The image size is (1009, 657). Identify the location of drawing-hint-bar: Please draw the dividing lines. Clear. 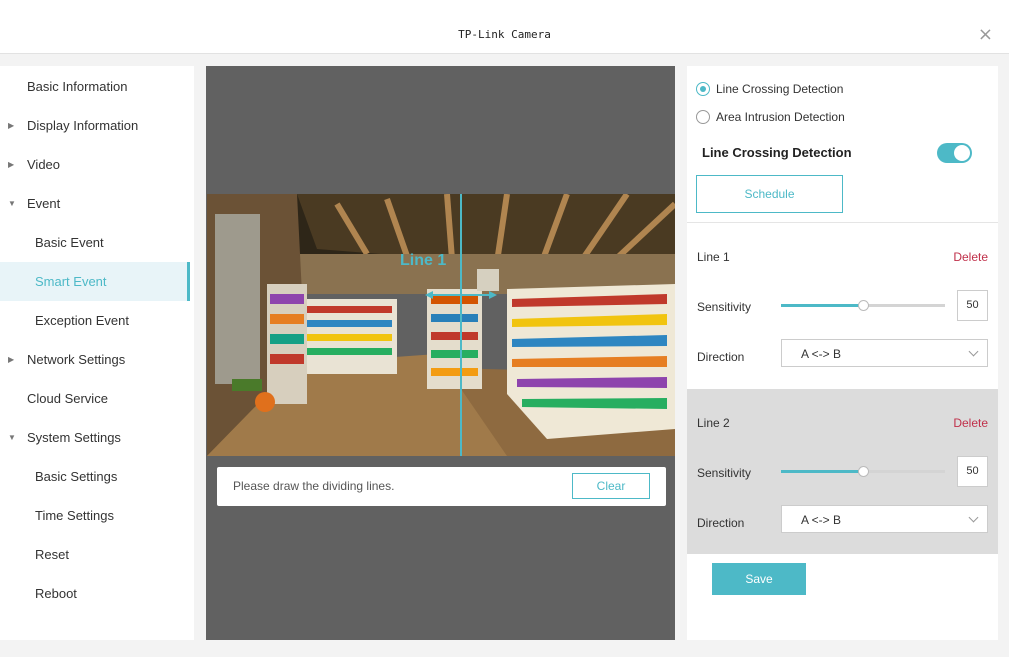
(441, 486).